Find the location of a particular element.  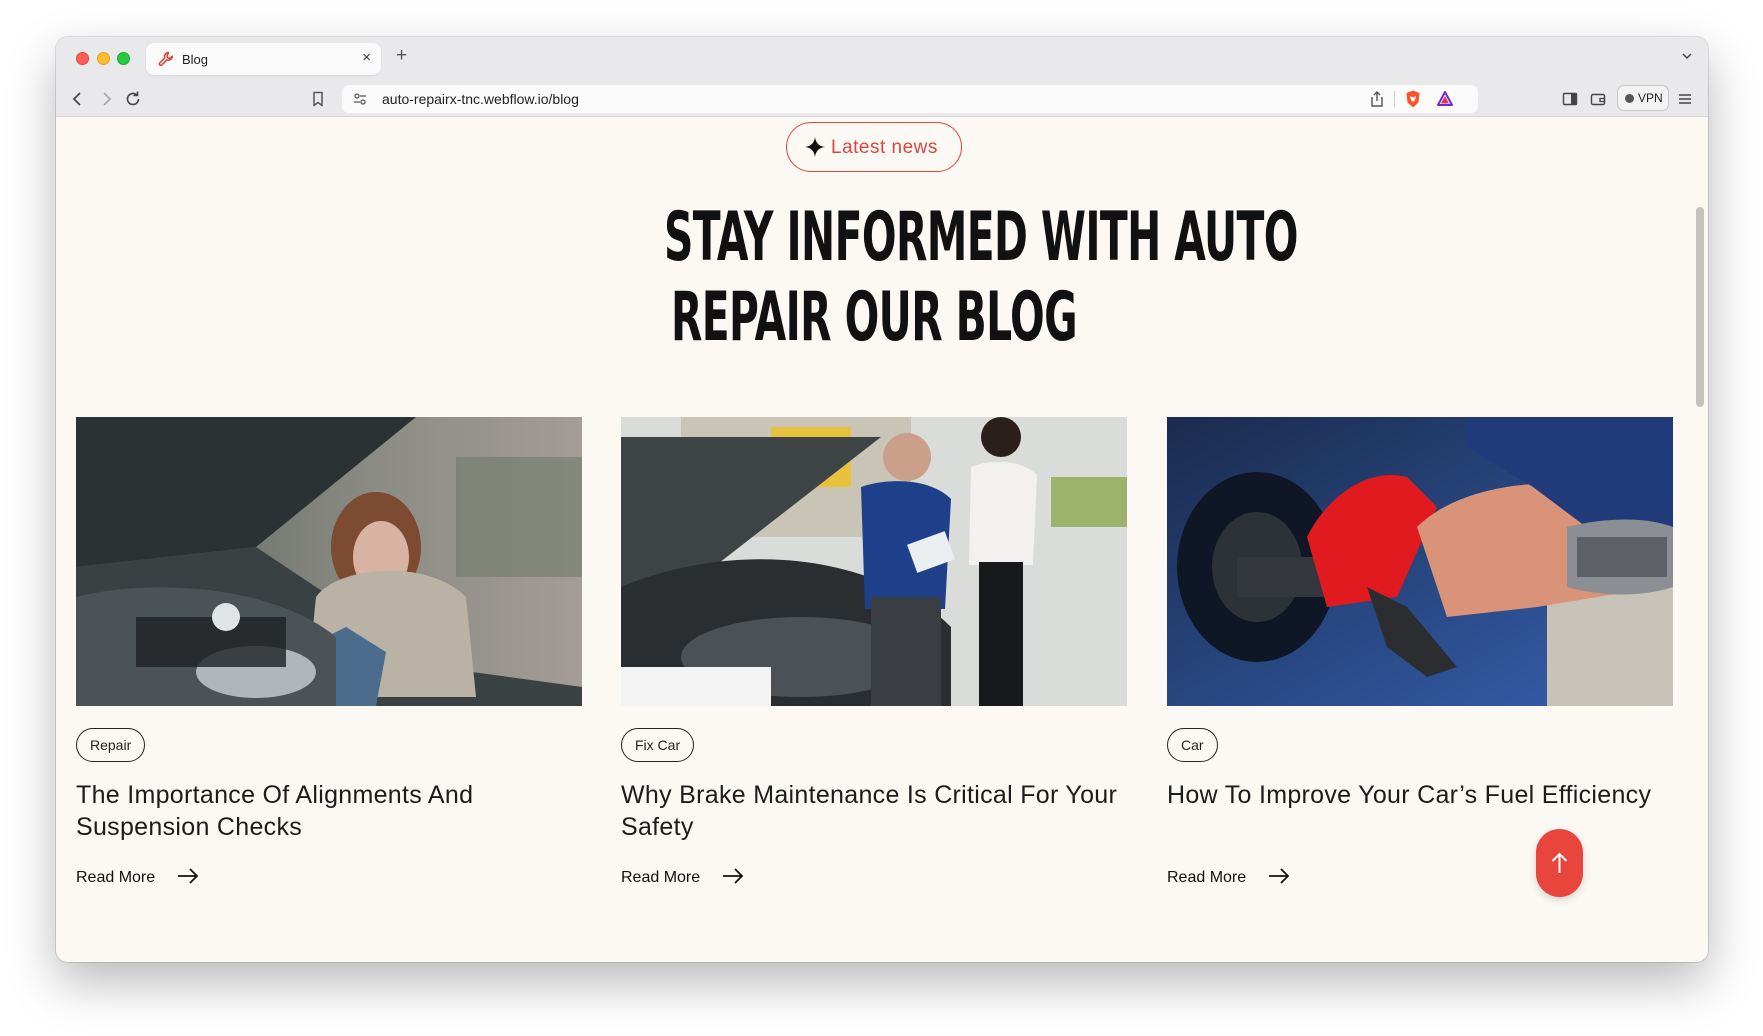

page-title-line-1: STAY INFORMED WITH AUTO is located at coordinates (981, 237).